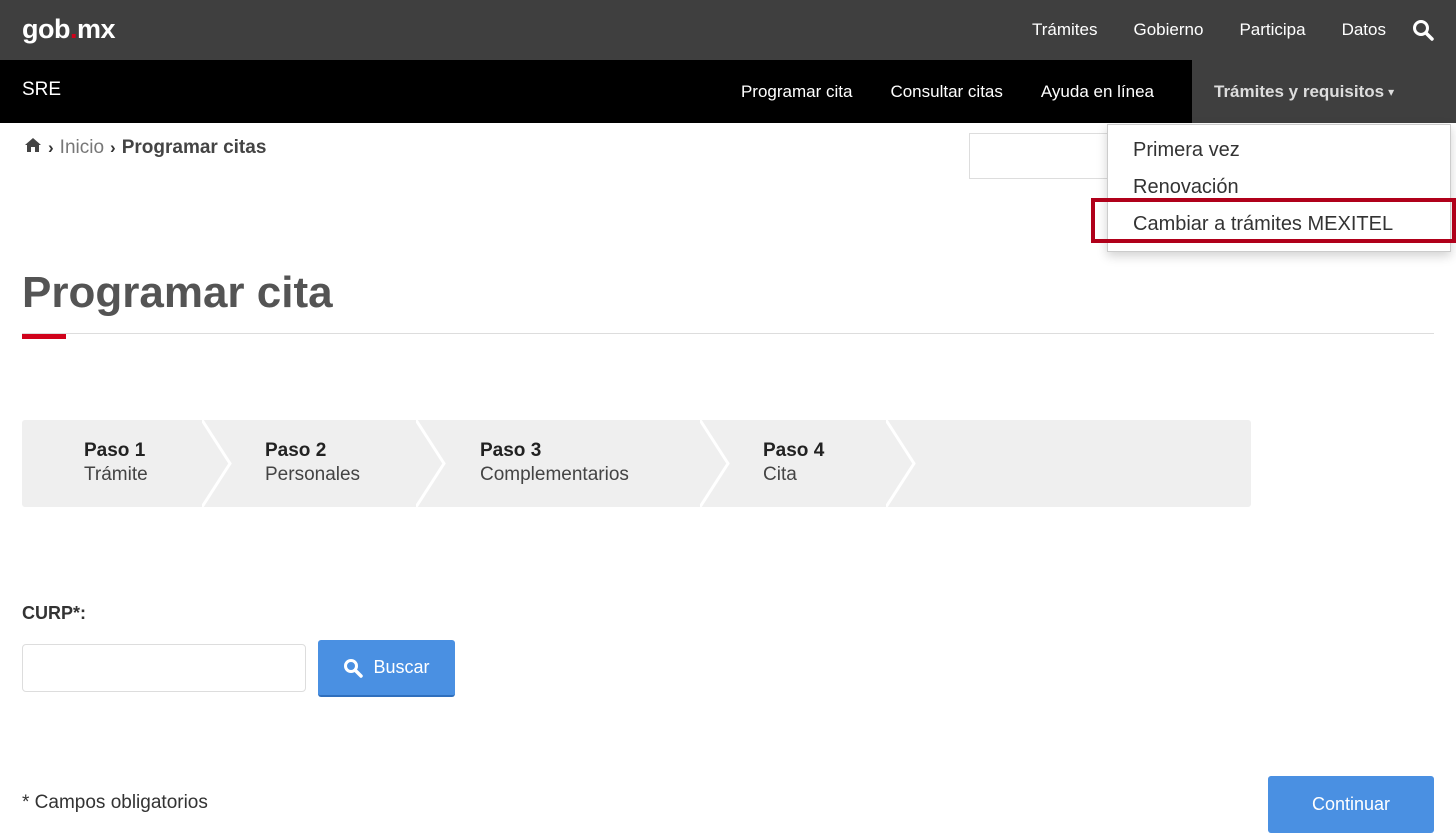  I want to click on gobmx-logo: gob.mx, so click(69, 29).